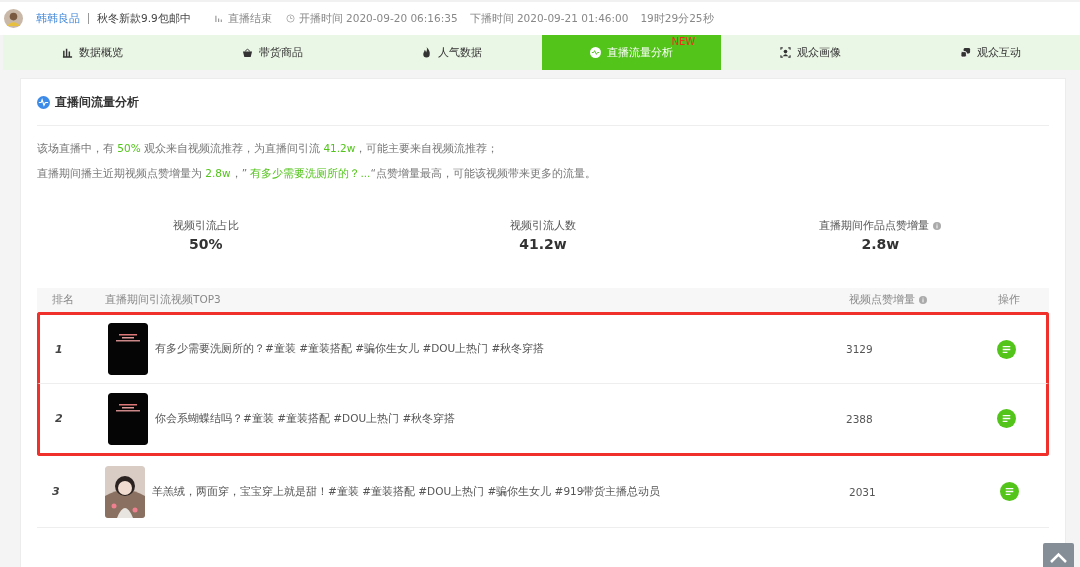  What do you see at coordinates (406, 491) in the screenshot?
I see `video-title: 羊羔绒，两面穿，宝宝穿上就是甜！#童装 #童装搭配 #DOU上热门 #骗你生女儿 #919带货主播总动员` at bounding box center [406, 491].